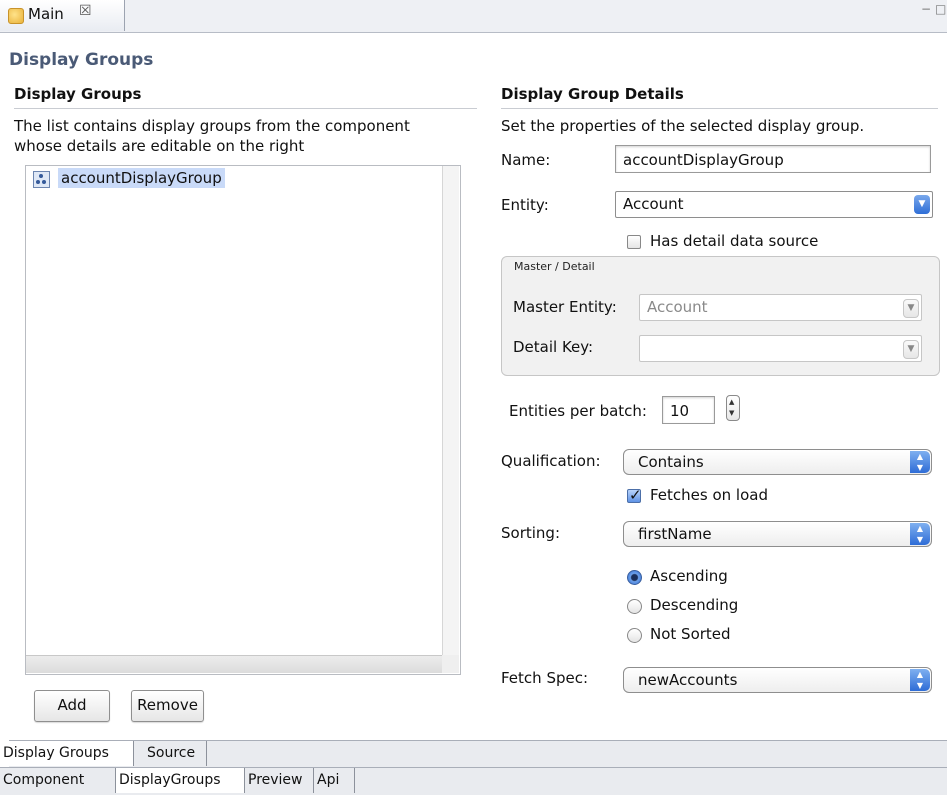 This screenshot has height=795, width=947. Describe the element at coordinates (551, 461) in the screenshot. I see `qualification-label: Qualification:` at that location.